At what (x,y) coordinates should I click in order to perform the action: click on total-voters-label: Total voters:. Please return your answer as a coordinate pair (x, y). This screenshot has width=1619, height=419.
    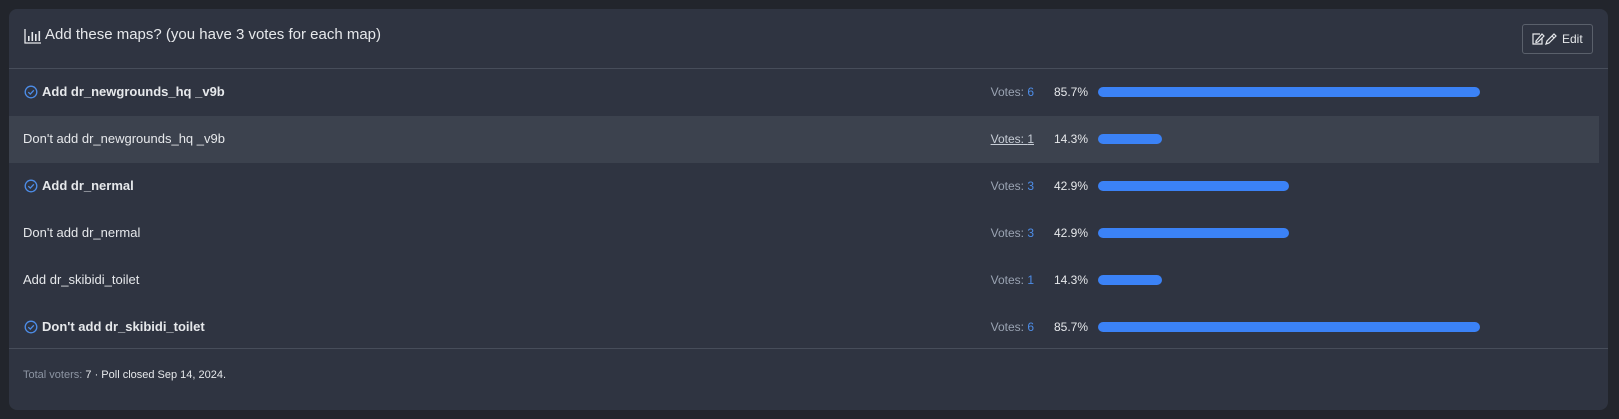
    Looking at the image, I should click on (53, 375).